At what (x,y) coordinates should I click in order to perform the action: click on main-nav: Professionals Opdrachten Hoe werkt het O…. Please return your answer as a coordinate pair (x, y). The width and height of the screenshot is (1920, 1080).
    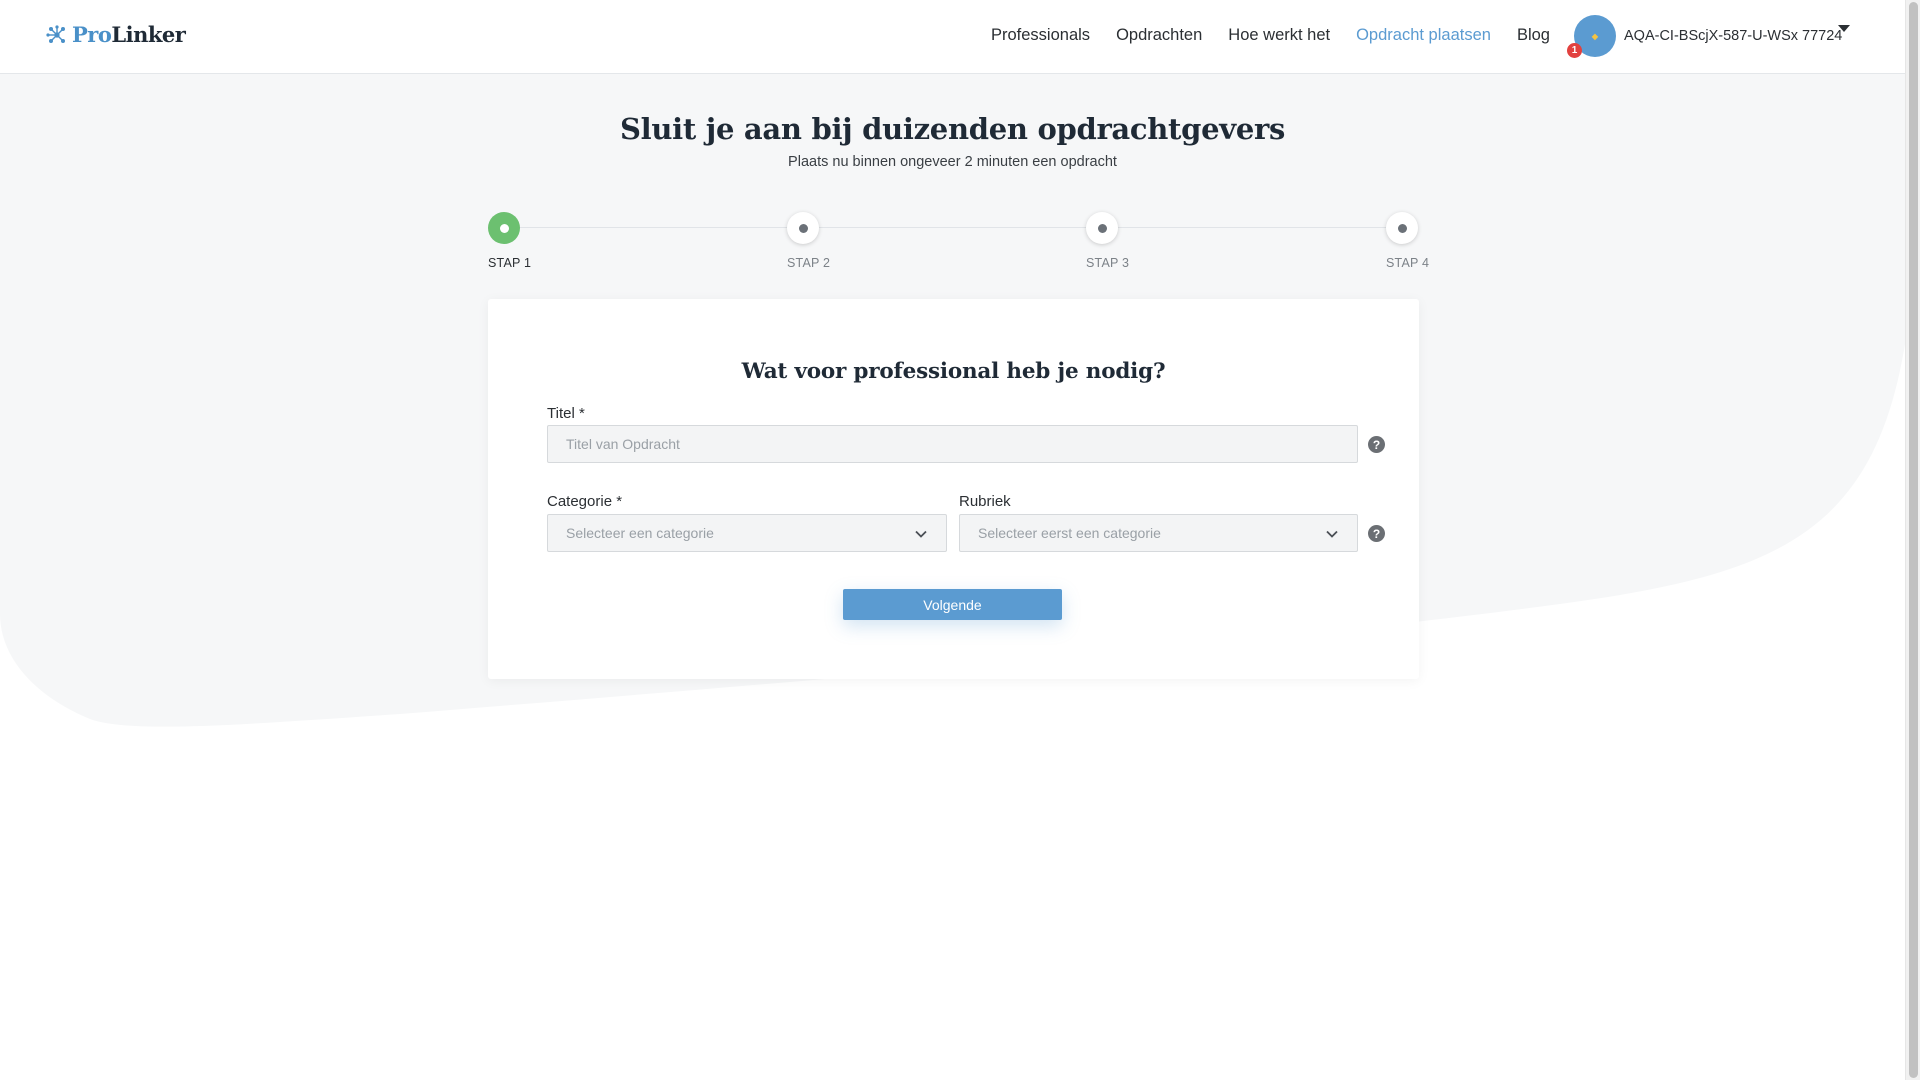
    Looking at the image, I should click on (1270, 35).